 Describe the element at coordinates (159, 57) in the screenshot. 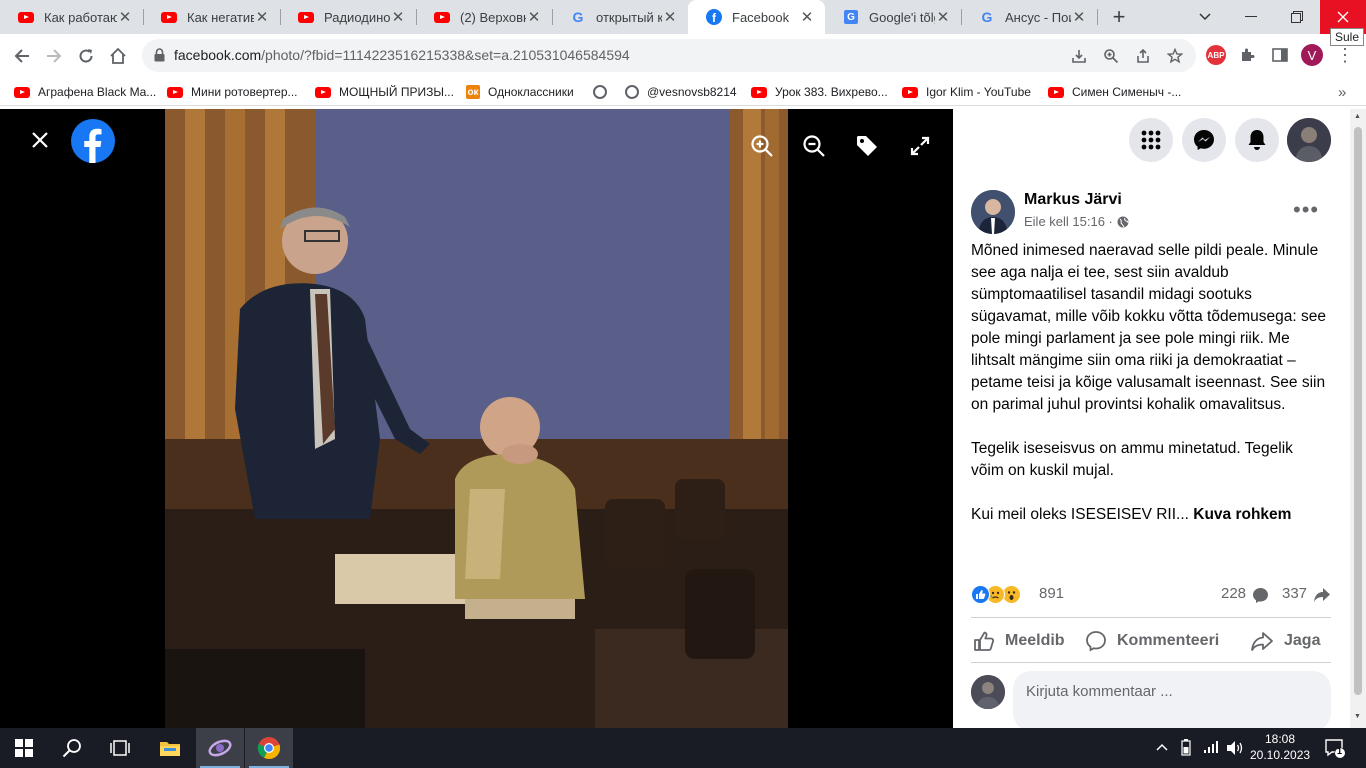

I see `lock-icon` at that location.